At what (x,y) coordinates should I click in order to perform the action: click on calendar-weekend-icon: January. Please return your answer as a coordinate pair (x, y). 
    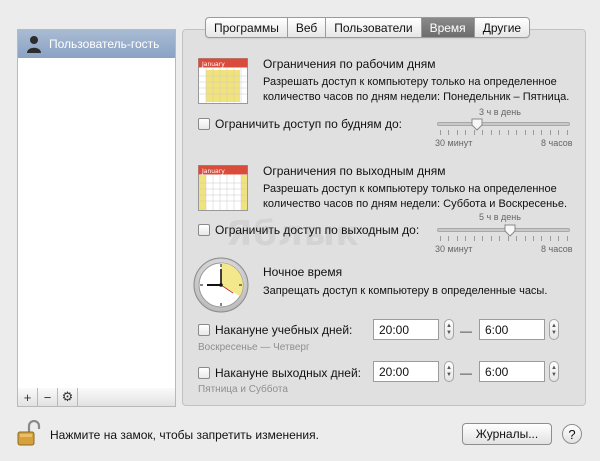
    Looking at the image, I should click on (223, 188).